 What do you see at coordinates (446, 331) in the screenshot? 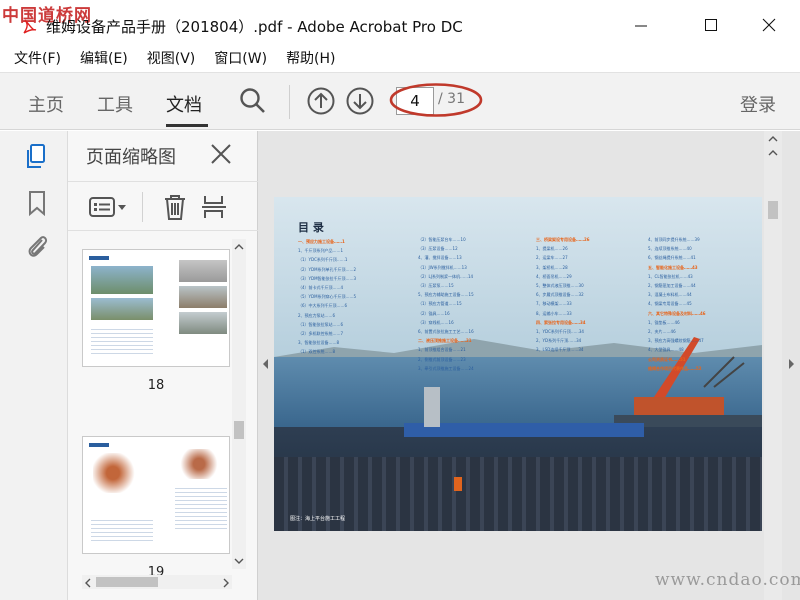
I see `toc-entry: 6、前置式张拉施工工艺……16` at bounding box center [446, 331].